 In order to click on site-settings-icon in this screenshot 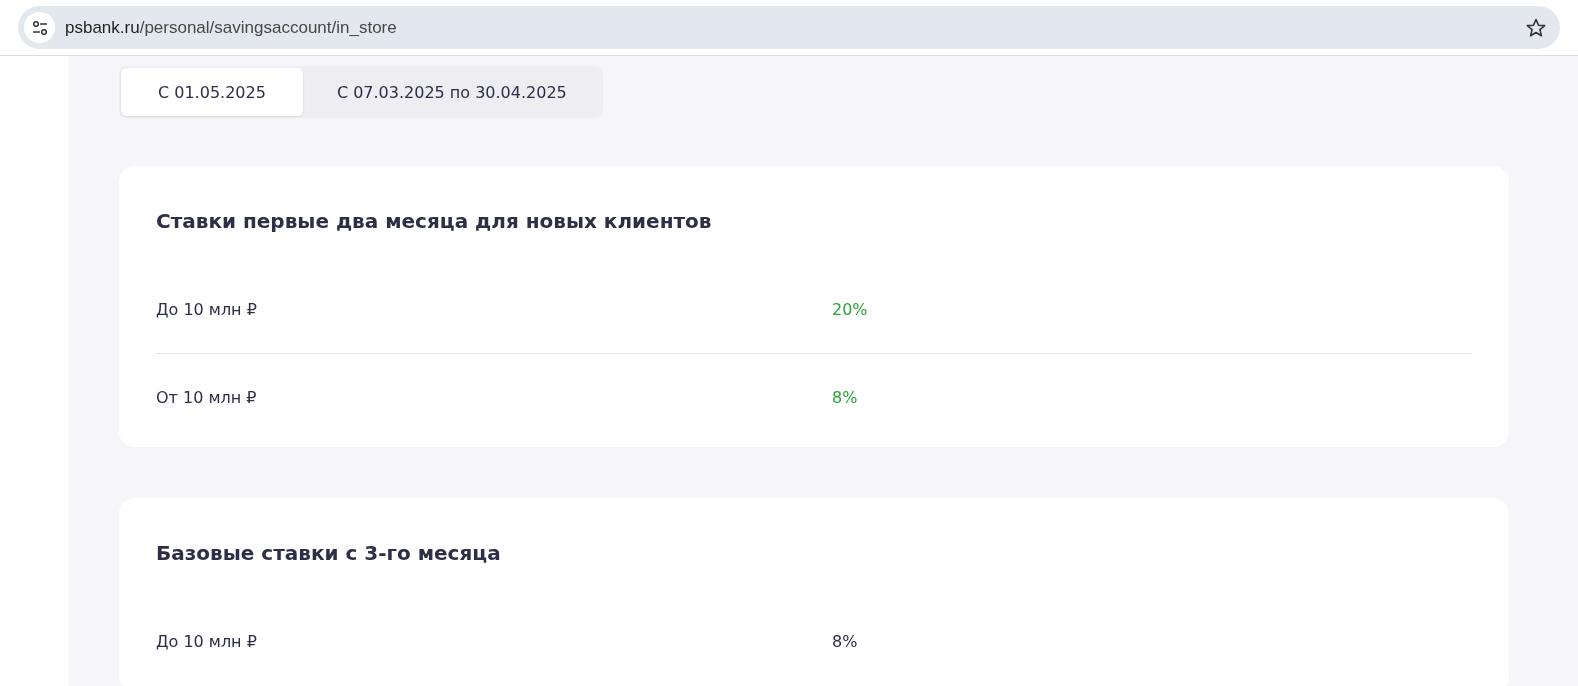, I will do `click(39, 27)`.